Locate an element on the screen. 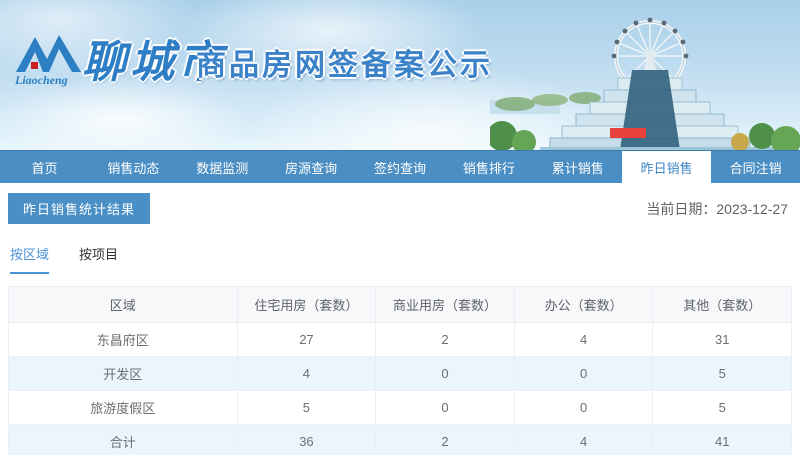 The height and width of the screenshot is (455, 800). city-logo: Liaocheng is located at coordinates (49, 57).